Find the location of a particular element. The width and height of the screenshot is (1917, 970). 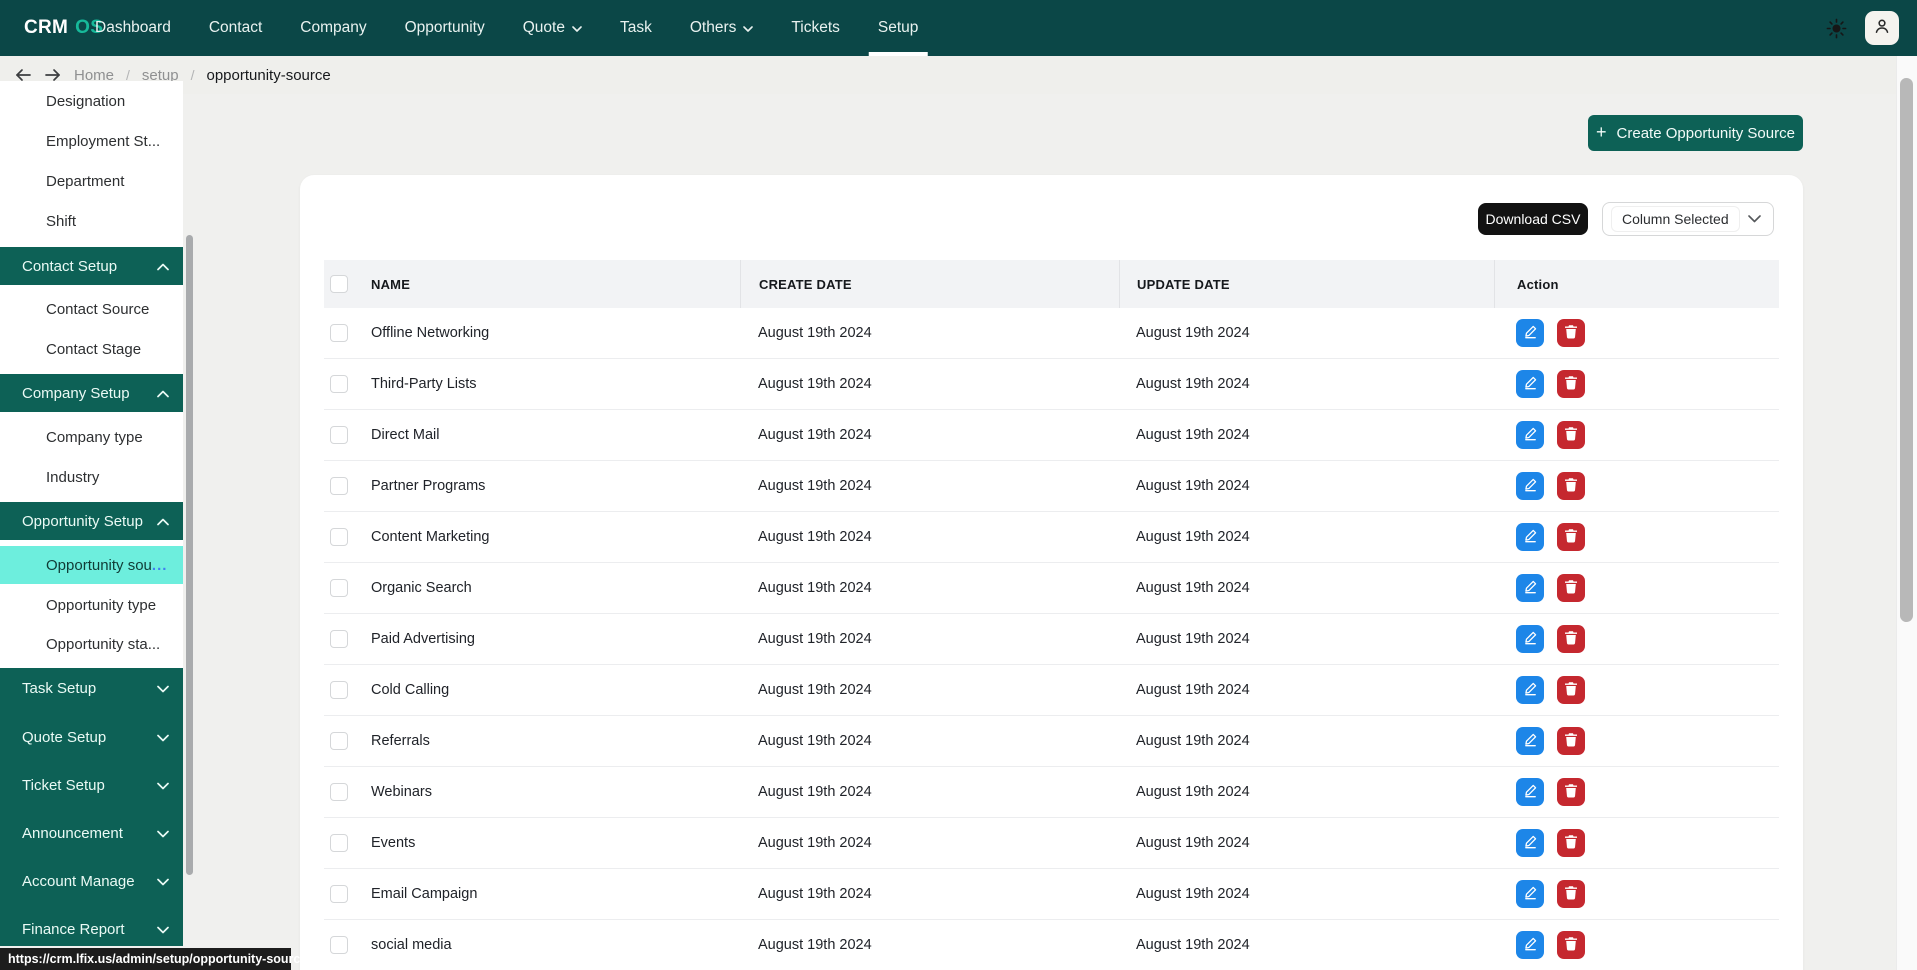

nav-item-dashboard: Dashboard is located at coordinates (133, 28).